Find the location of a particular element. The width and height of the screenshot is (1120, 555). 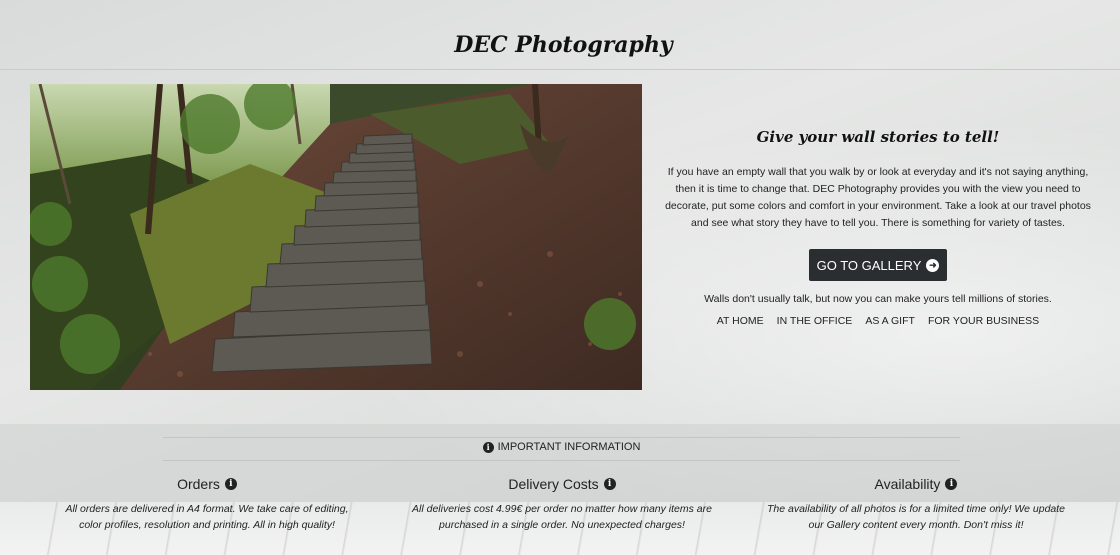

use-link-home: AT HOME is located at coordinates (740, 321).